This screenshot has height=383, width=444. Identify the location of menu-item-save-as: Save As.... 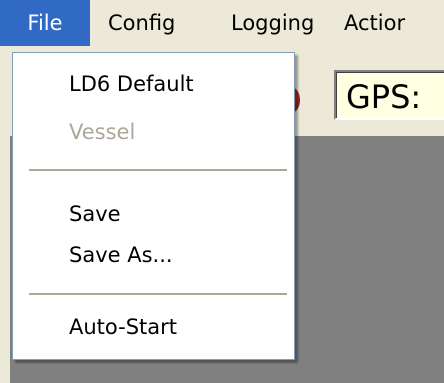
(121, 255).